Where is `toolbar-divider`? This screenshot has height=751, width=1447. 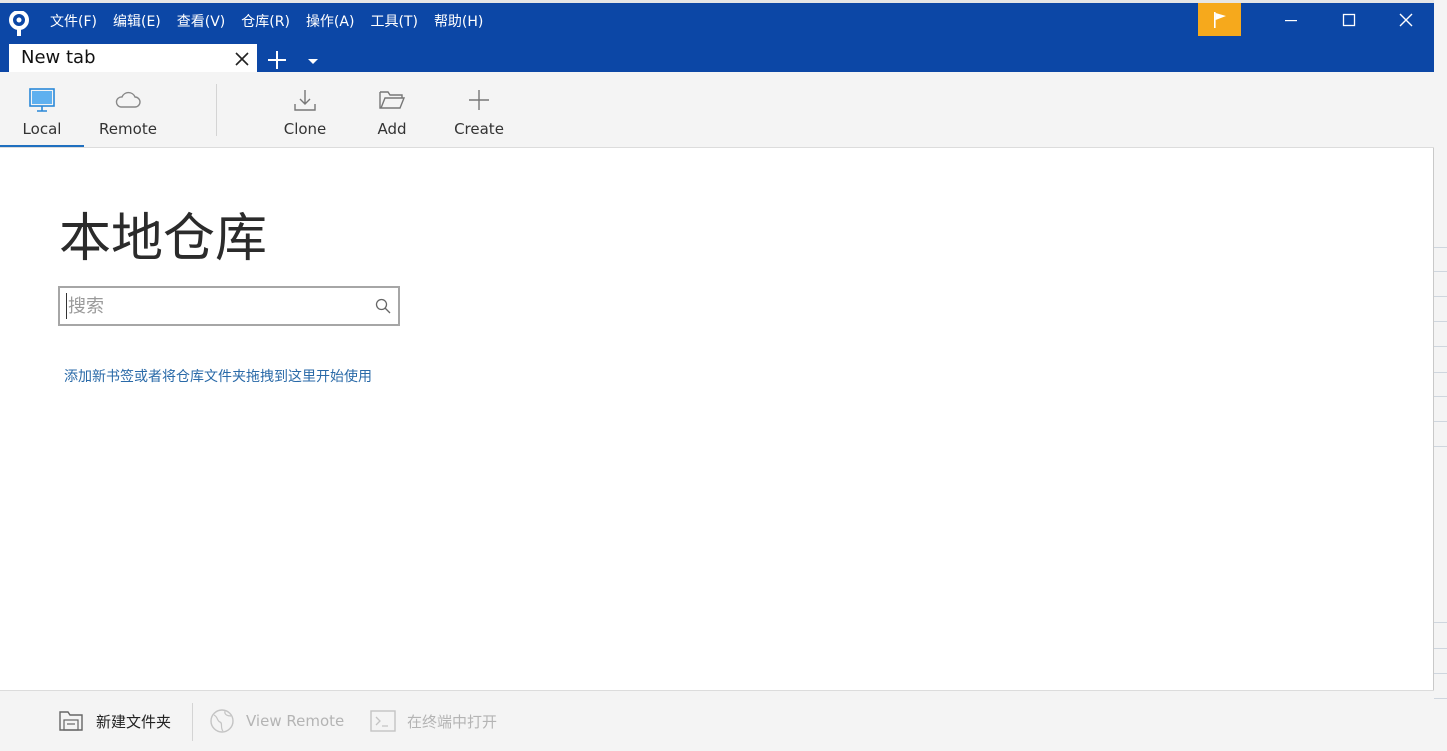
toolbar-divider is located at coordinates (216, 110).